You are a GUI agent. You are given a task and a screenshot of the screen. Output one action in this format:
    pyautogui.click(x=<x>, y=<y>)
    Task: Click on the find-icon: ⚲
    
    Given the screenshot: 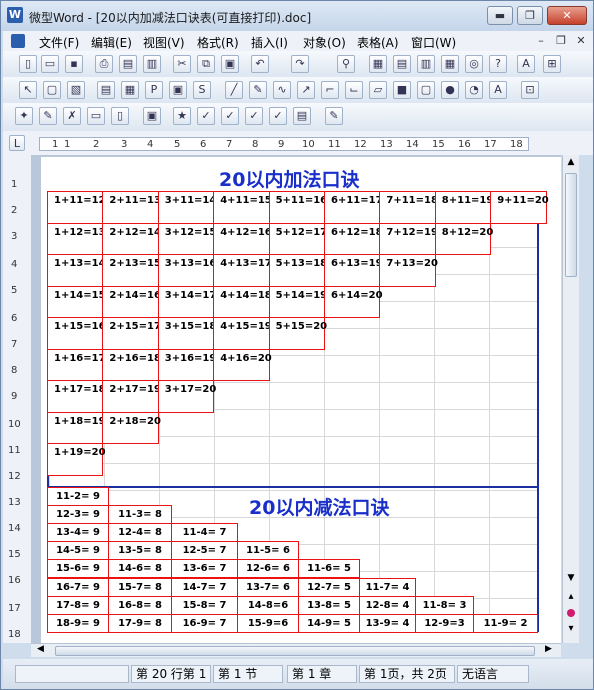 What is the action you would take?
    pyautogui.click(x=346, y=64)
    